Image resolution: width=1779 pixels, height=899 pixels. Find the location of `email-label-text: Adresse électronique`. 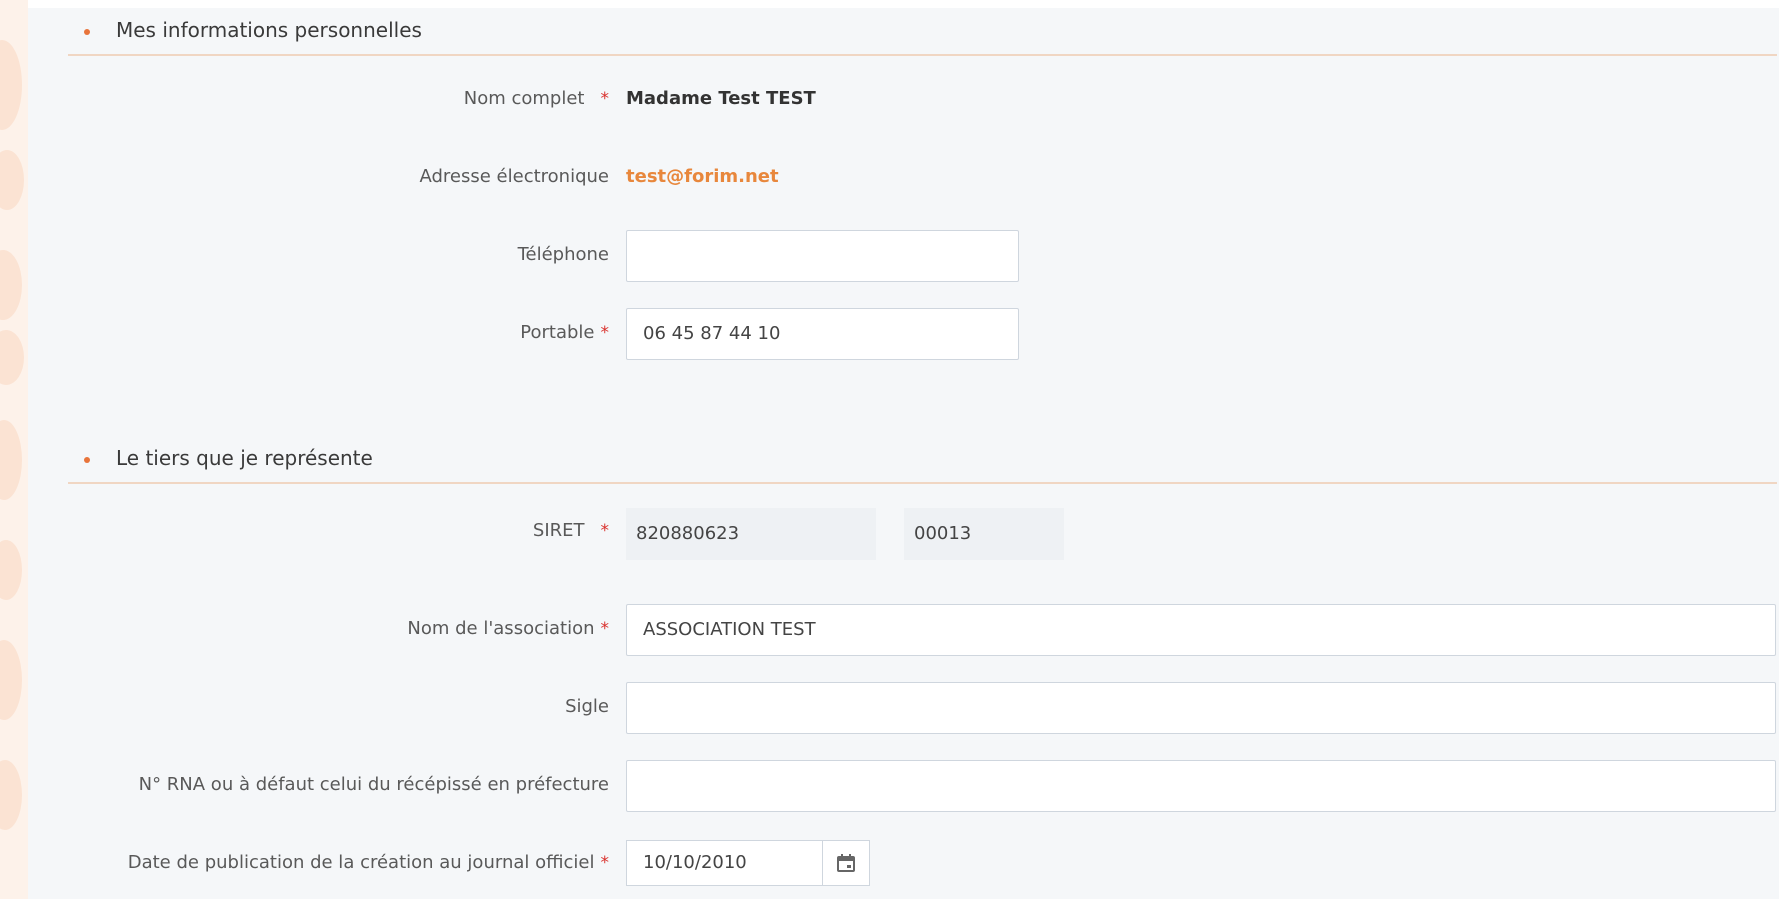

email-label-text: Adresse électronique is located at coordinates (514, 176).